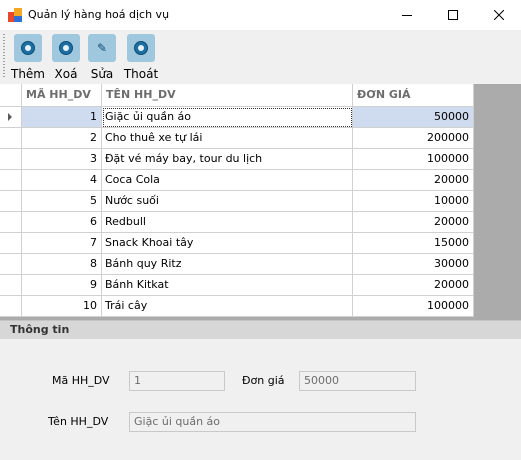 The height and width of the screenshot is (460, 521). I want to click on close-icon, so click(499, 15).